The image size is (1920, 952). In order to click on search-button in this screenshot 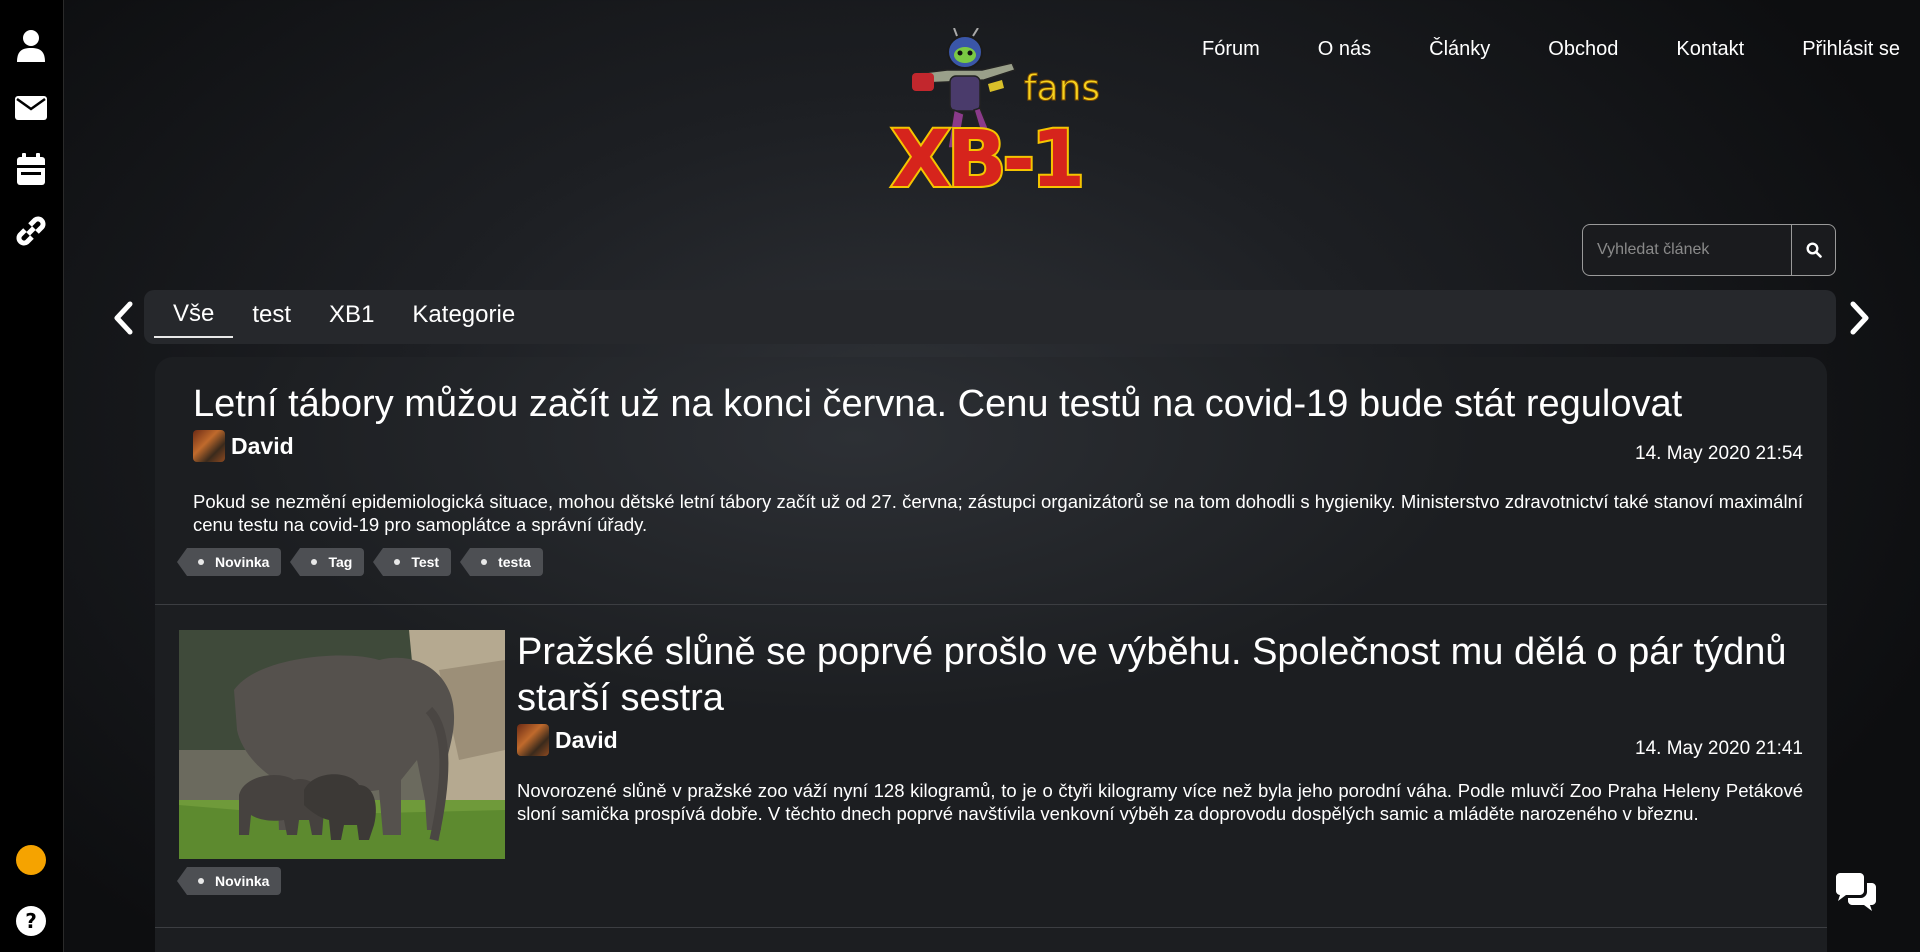, I will do `click(1813, 250)`.